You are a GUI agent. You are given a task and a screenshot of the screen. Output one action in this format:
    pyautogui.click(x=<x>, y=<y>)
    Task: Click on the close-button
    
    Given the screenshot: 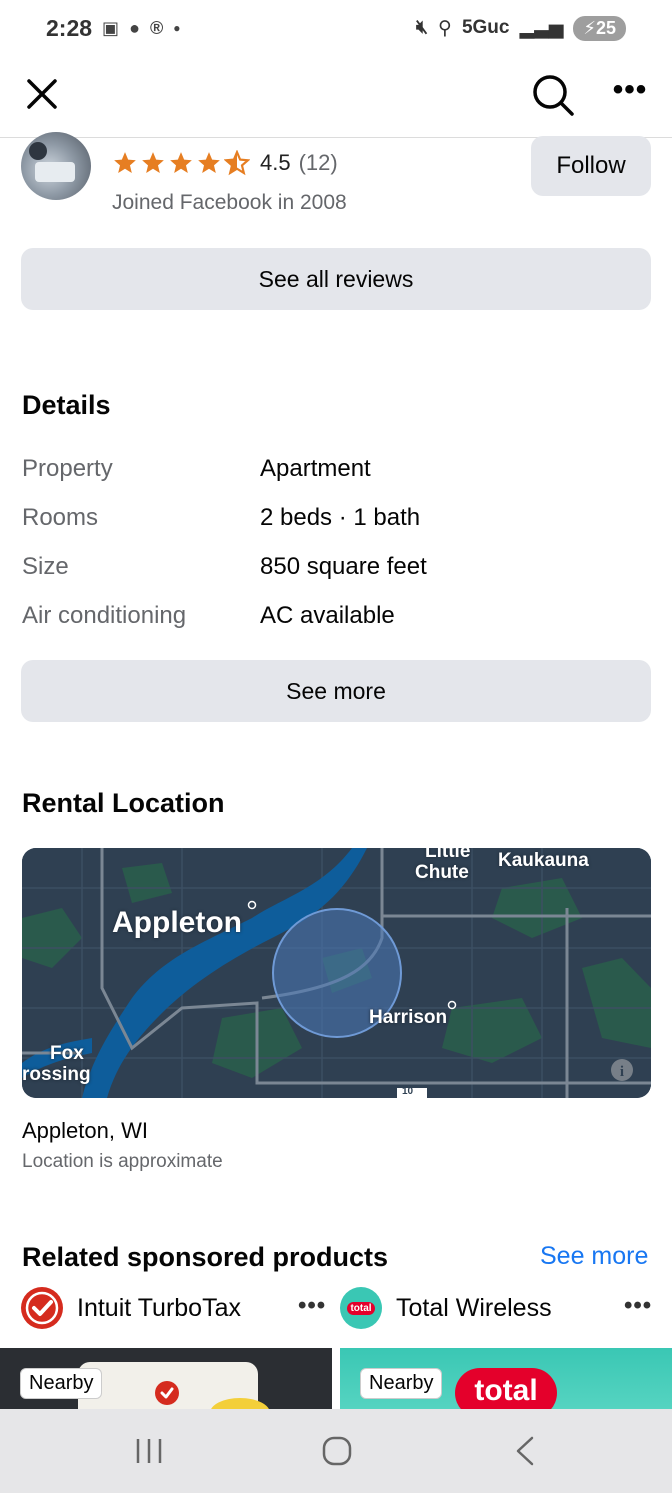 What is the action you would take?
    pyautogui.click(x=42, y=94)
    